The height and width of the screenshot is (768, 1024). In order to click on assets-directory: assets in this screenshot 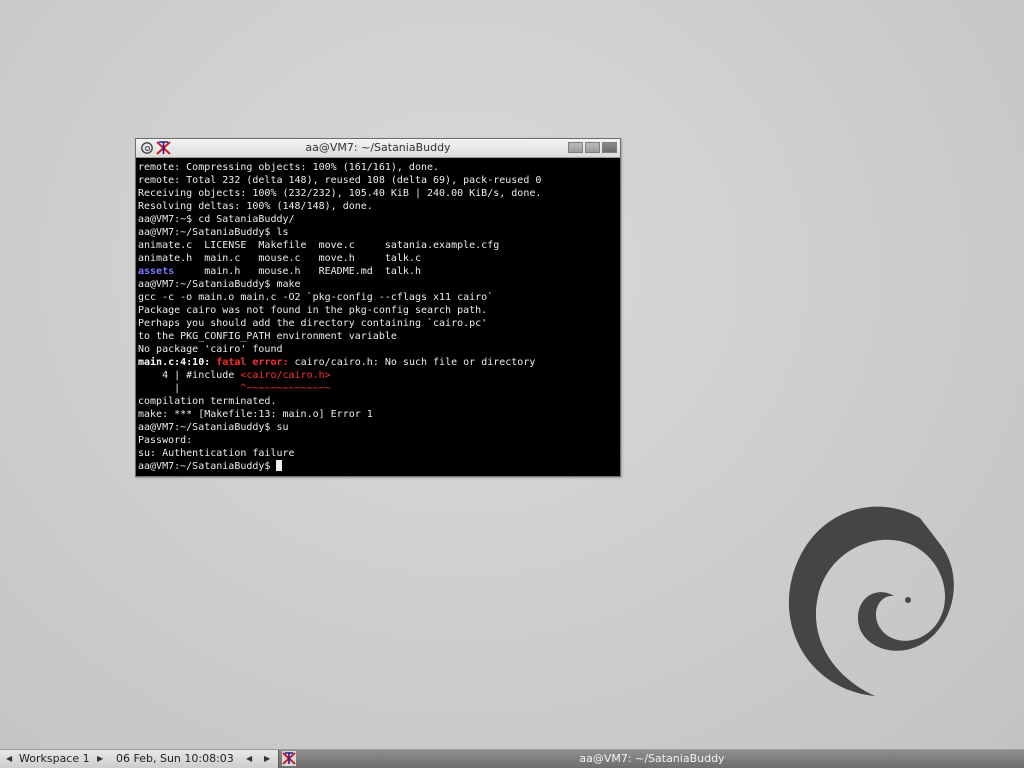, I will do `click(156, 271)`.